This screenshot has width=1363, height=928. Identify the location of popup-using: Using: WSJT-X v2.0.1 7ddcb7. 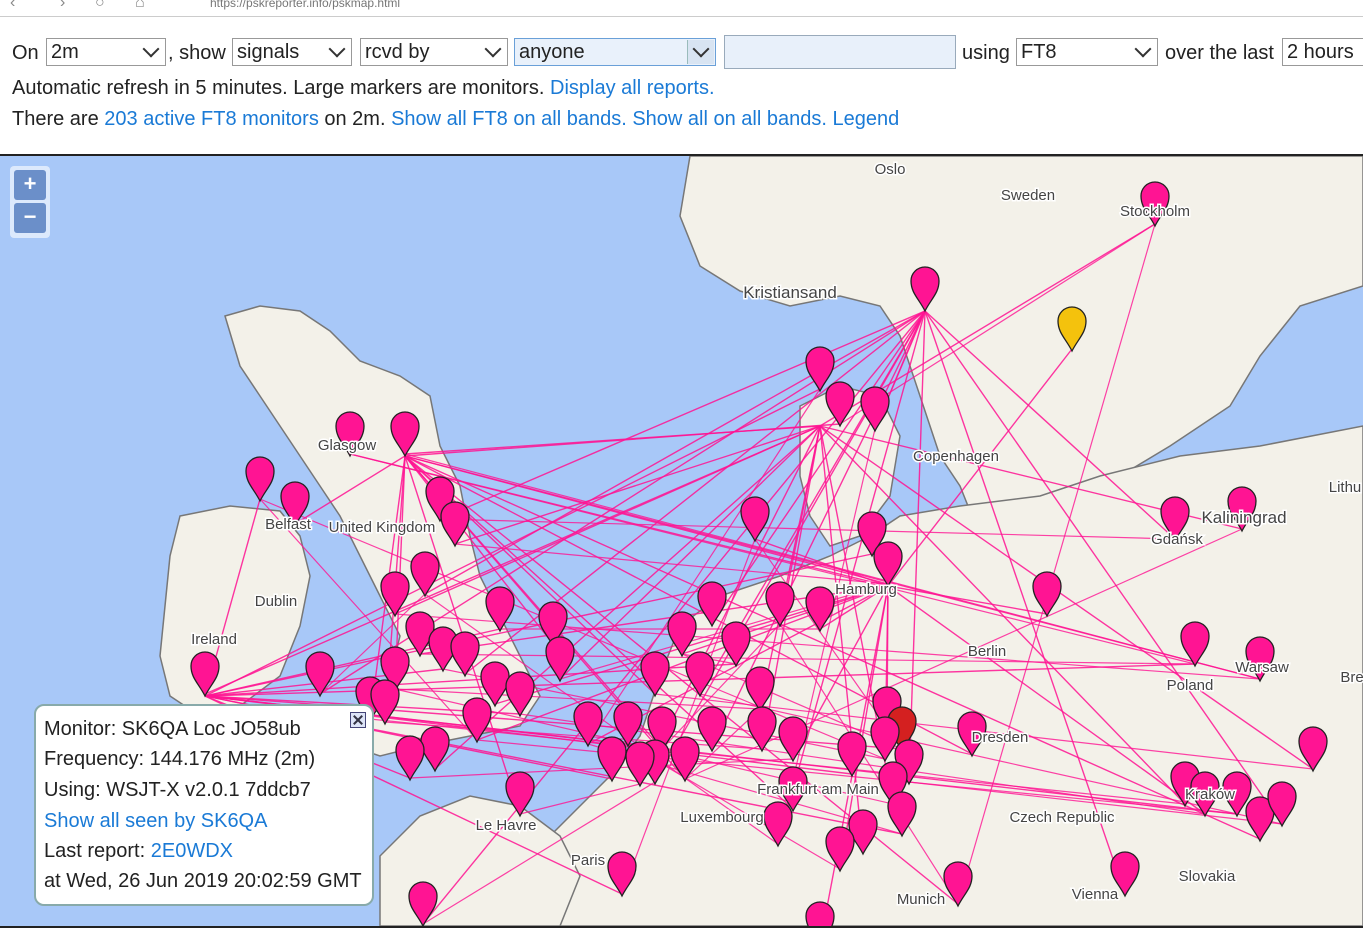
(177, 790).